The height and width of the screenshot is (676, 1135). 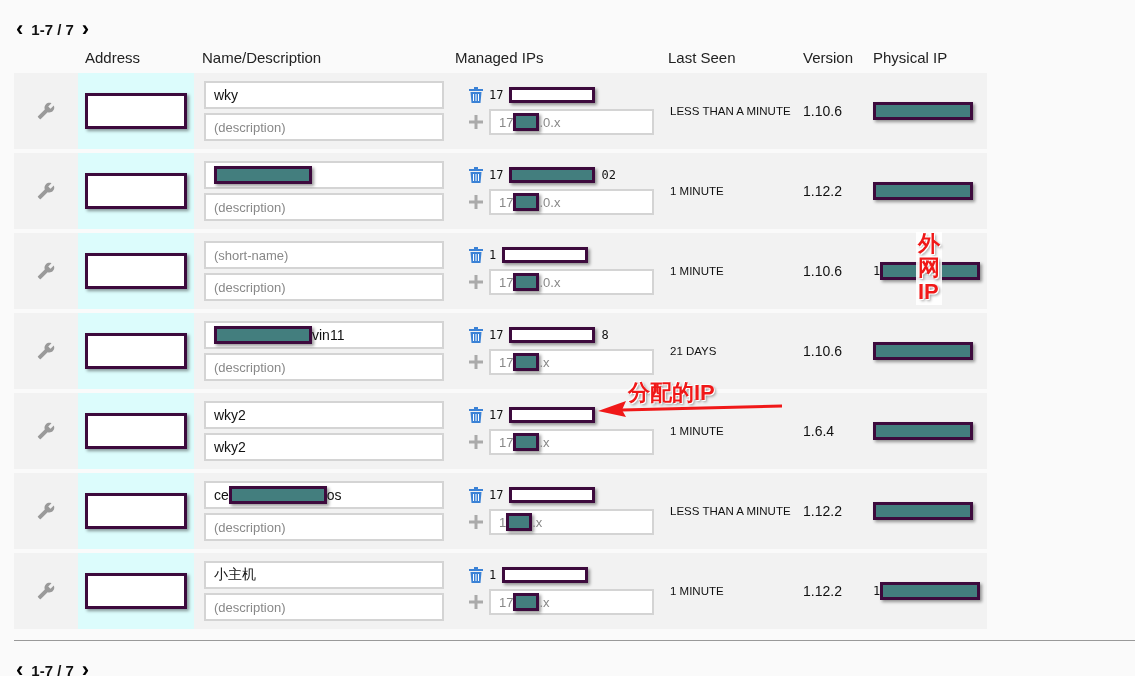 I want to click on text-fragment: 小主机, so click(x=235, y=575).